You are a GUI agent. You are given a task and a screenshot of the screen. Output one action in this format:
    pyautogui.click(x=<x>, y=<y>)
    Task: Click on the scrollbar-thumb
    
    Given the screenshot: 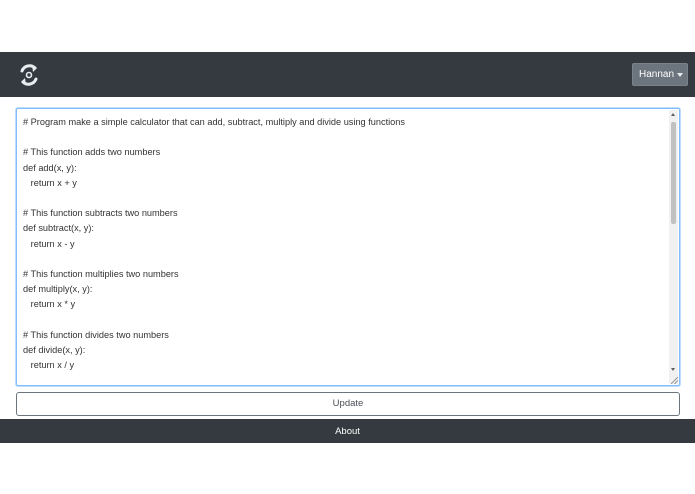 What is the action you would take?
    pyautogui.click(x=673, y=173)
    